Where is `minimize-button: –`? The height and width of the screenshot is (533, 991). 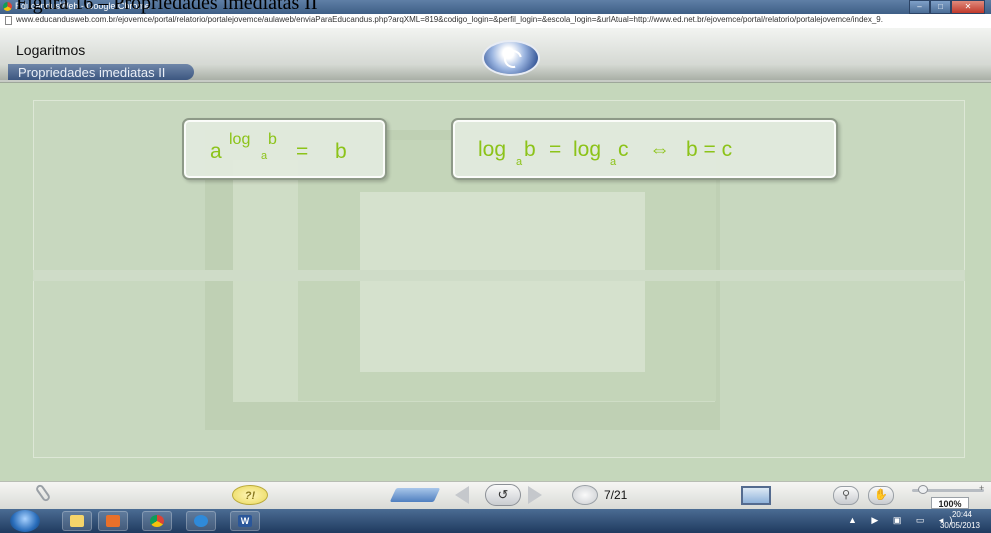
minimize-button: – is located at coordinates (919, 7).